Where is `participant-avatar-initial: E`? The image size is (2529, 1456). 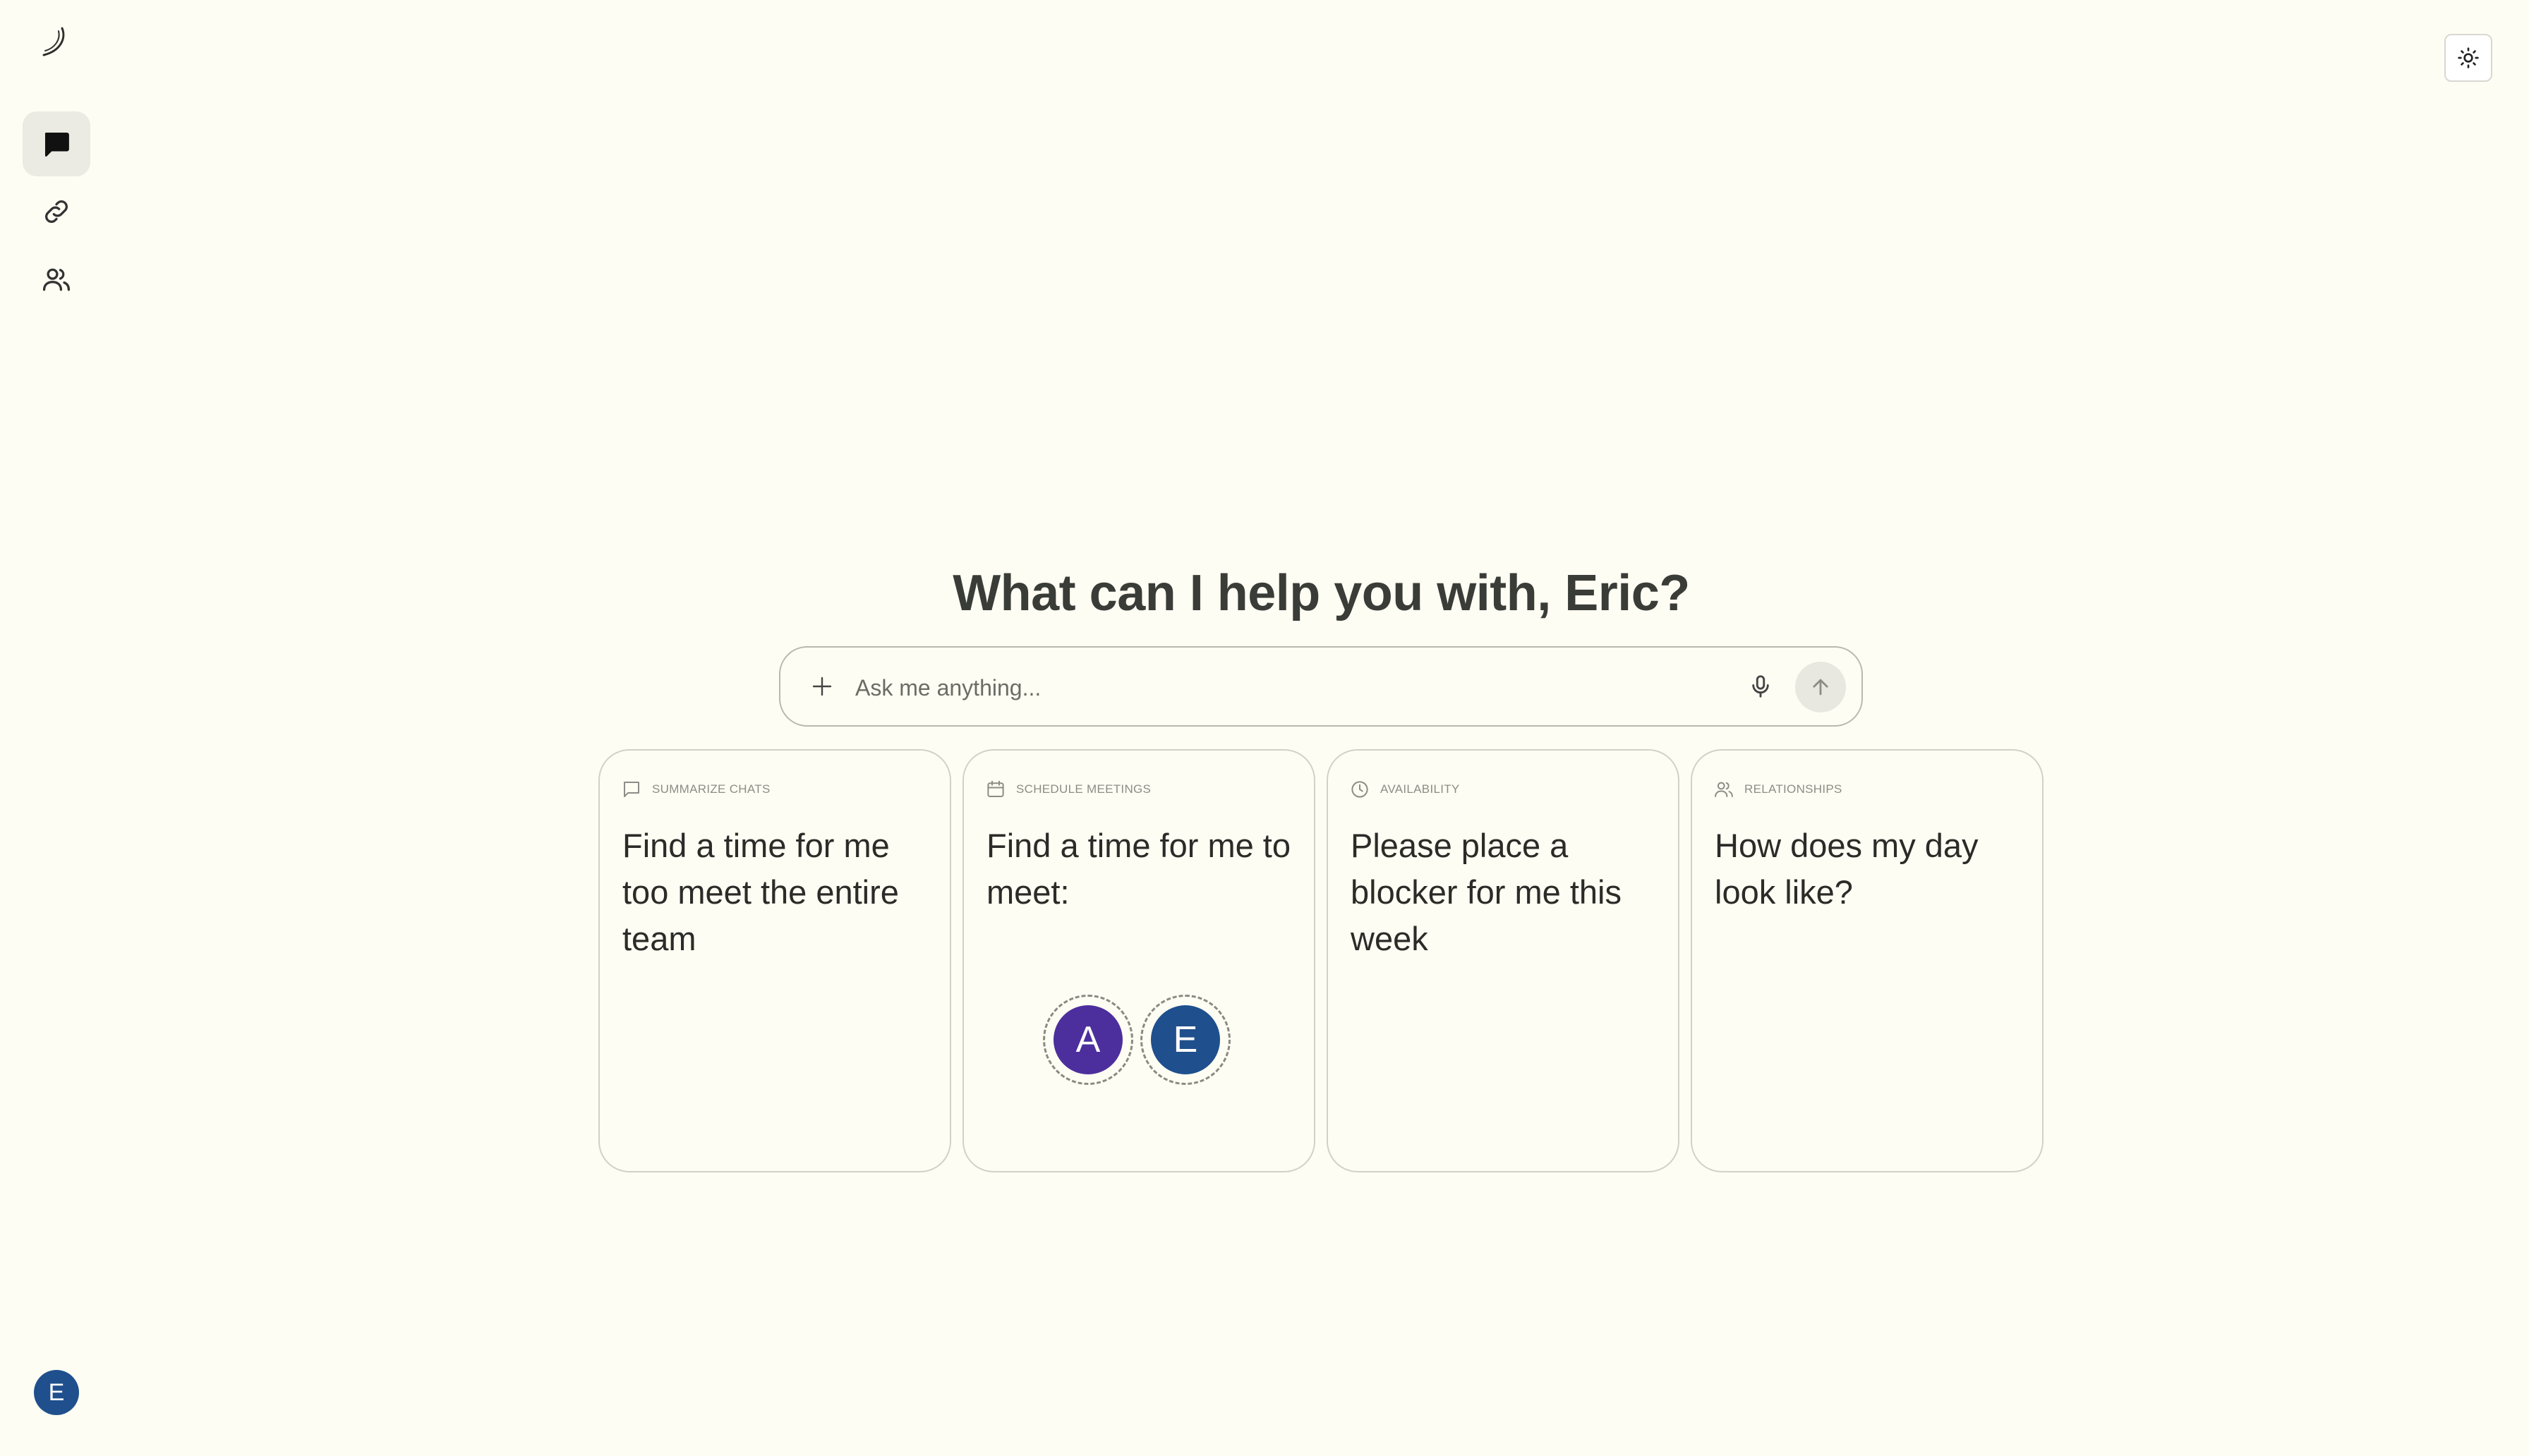 participant-avatar-initial: E is located at coordinates (1185, 1039).